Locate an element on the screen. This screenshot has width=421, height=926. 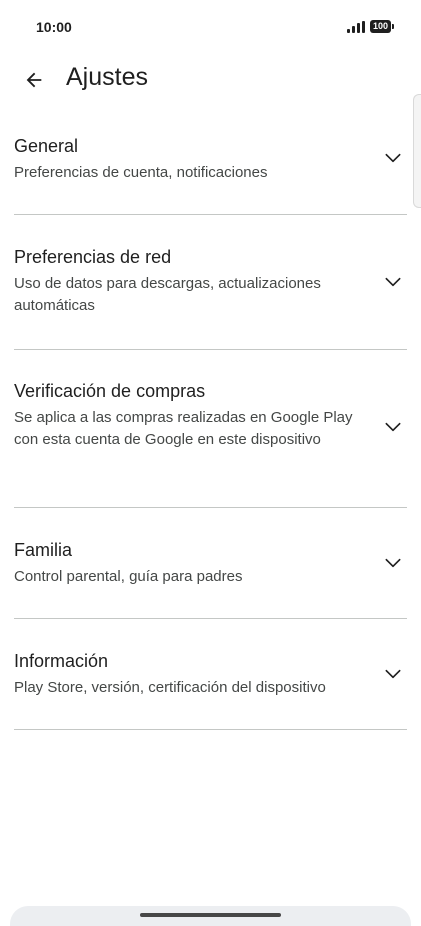
scrollbar is located at coordinates (417, 151).